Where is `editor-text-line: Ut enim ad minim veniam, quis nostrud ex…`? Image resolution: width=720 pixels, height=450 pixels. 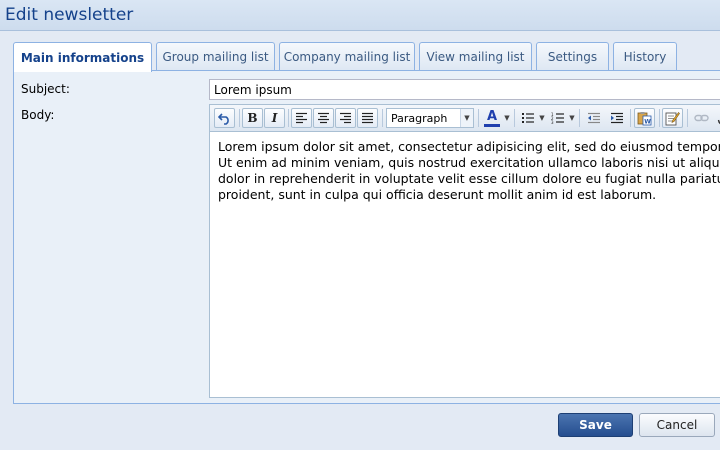 editor-text-line: Ut enim ad minim veniam, quis nostrud ex… is located at coordinates (469, 162).